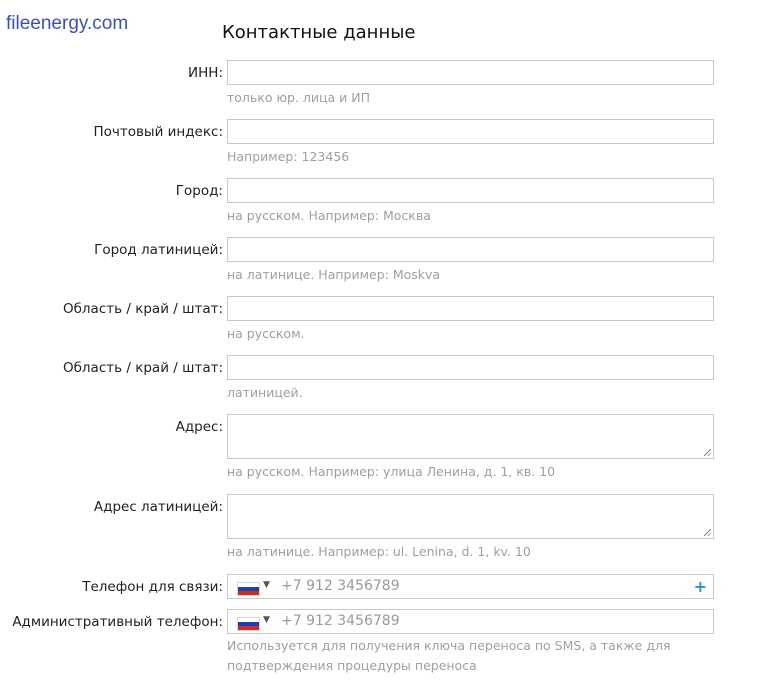 This screenshot has width=780, height=681. Describe the element at coordinates (199, 191) in the screenshot. I see `city-label: Город:` at that location.